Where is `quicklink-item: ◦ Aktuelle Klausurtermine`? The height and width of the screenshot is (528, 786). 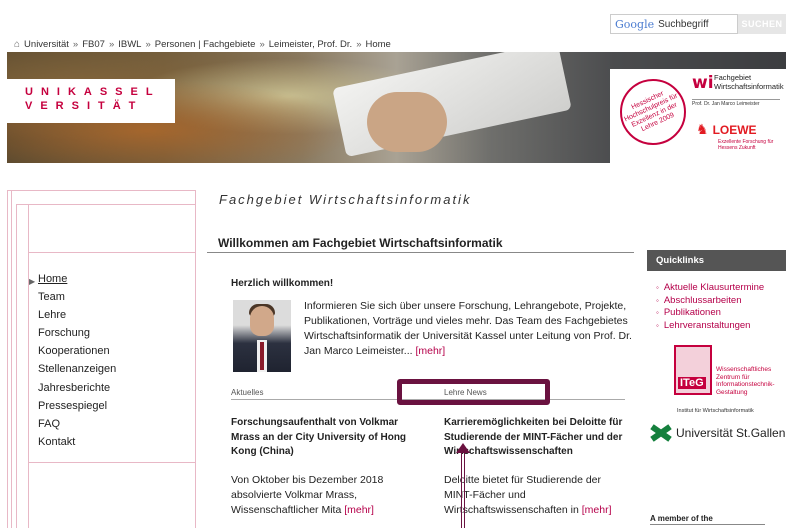
quicklink-item: ◦ Aktuelle Klausurtermine is located at coordinates (710, 288).